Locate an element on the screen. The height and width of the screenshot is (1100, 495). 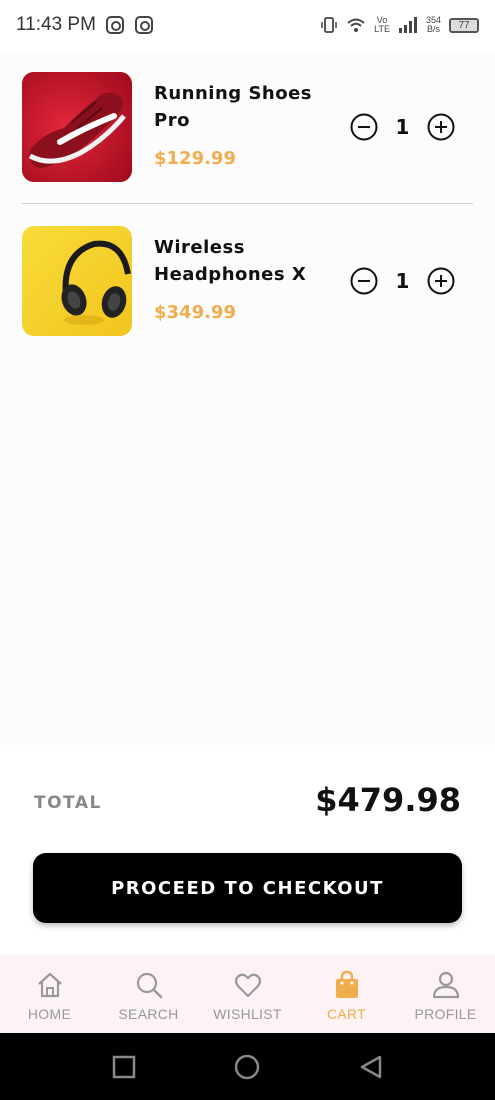
cart-item: Running Shoes Pro $129.99 1 is located at coordinates (247, 138).